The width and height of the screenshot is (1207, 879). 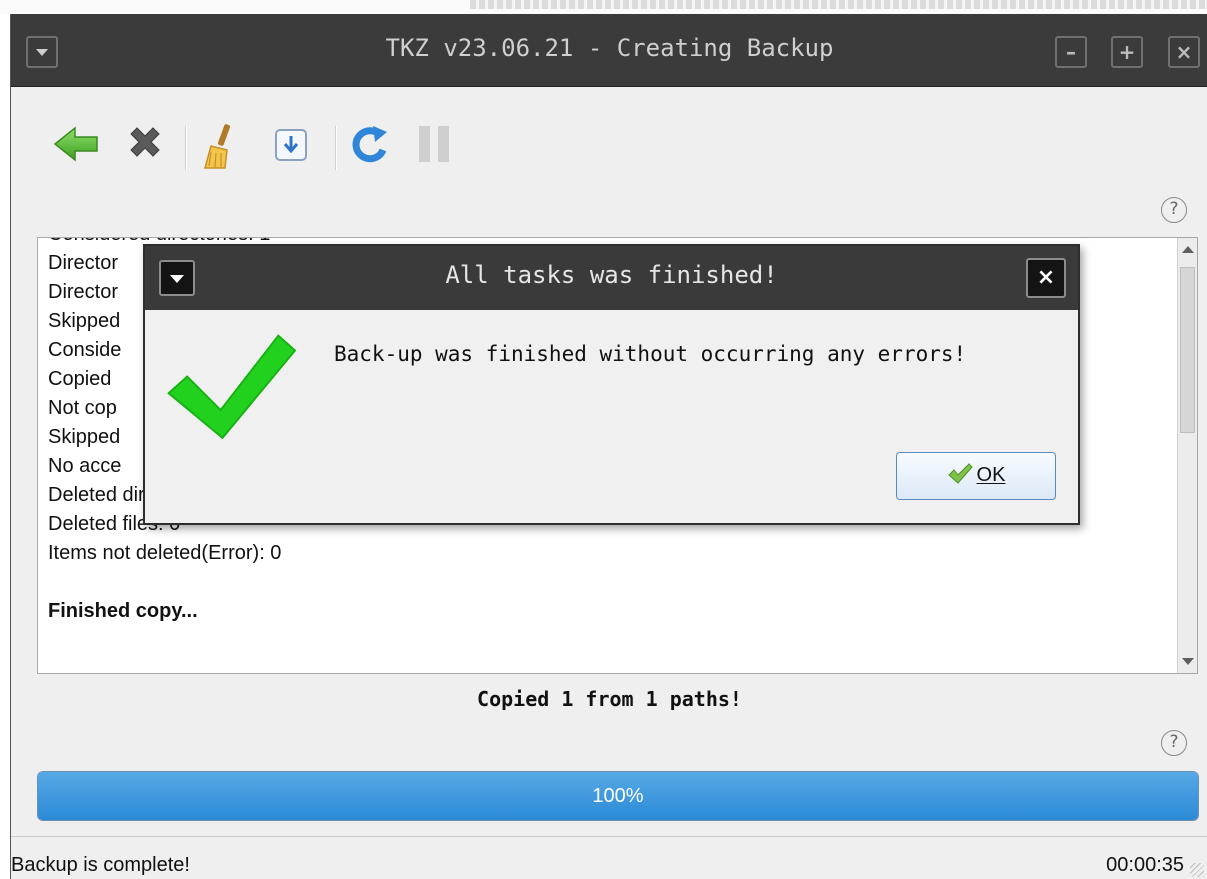 I want to click on resize-grip, so click(x=1197, y=870).